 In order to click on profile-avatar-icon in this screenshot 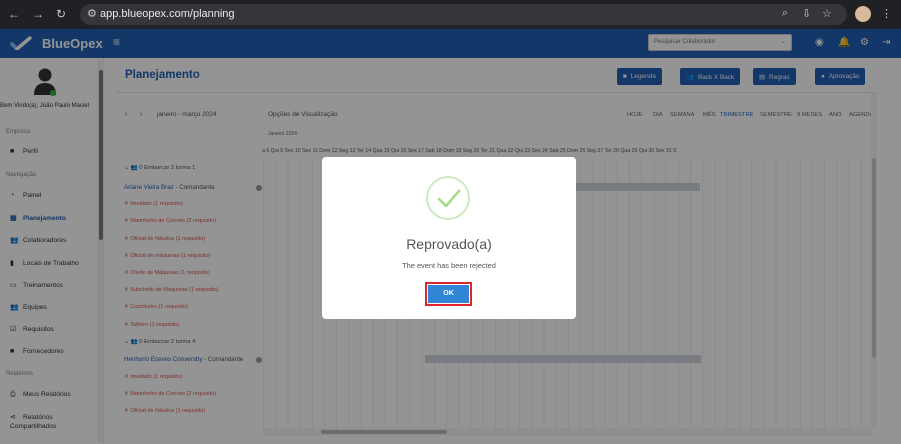, I will do `click(863, 14)`.